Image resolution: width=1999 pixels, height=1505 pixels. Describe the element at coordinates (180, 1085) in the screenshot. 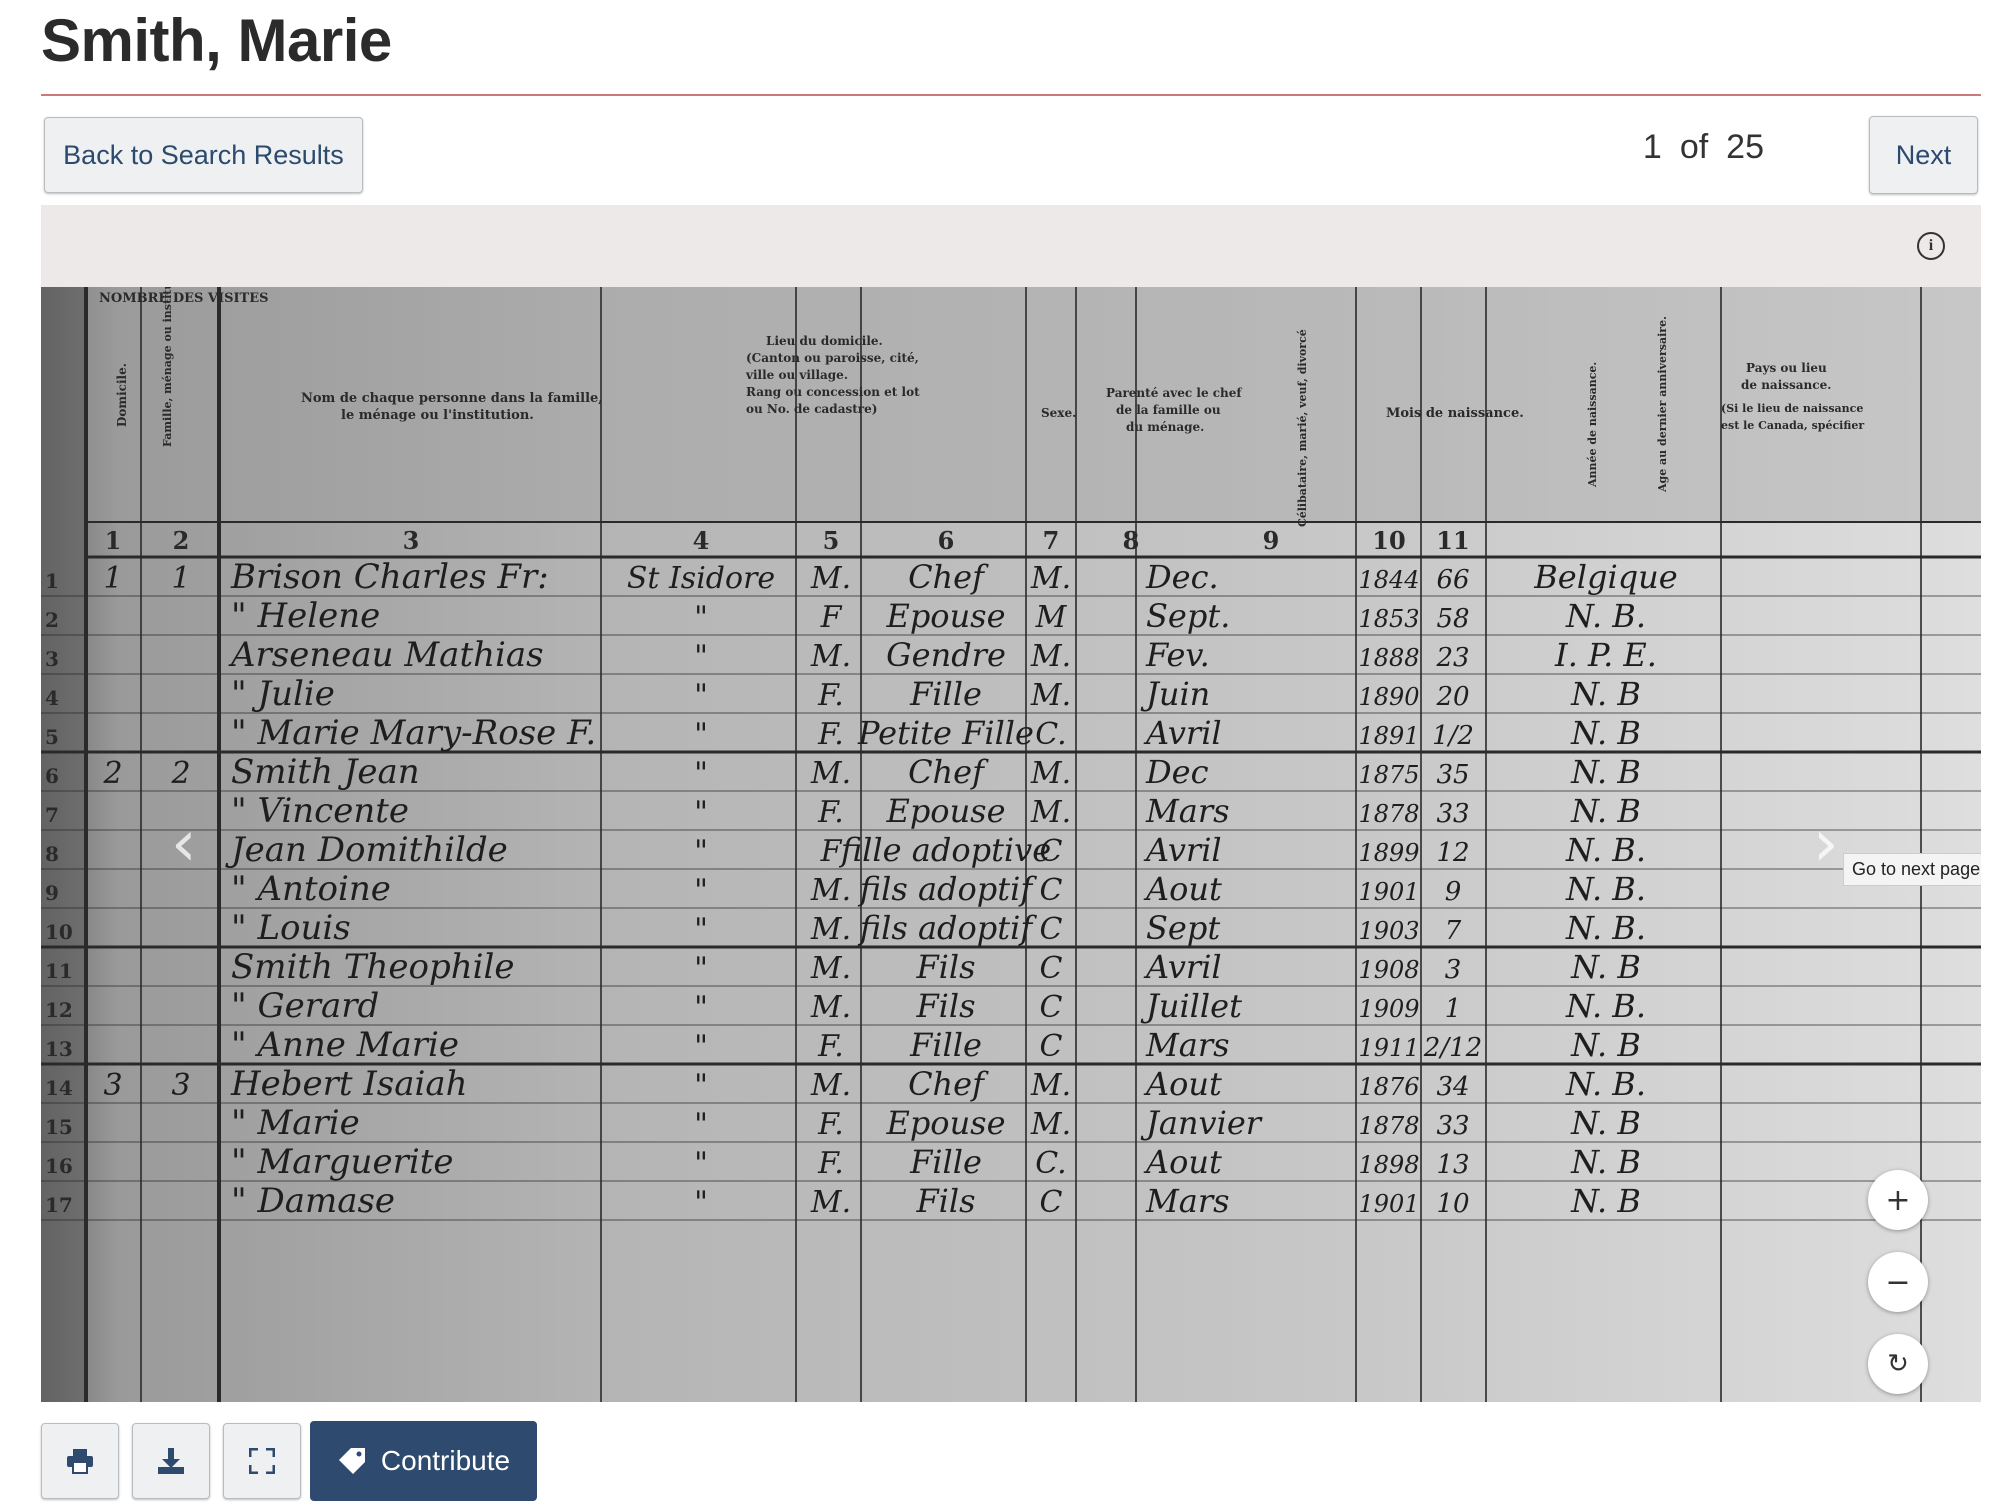

I see `census-cell-family: 3` at that location.